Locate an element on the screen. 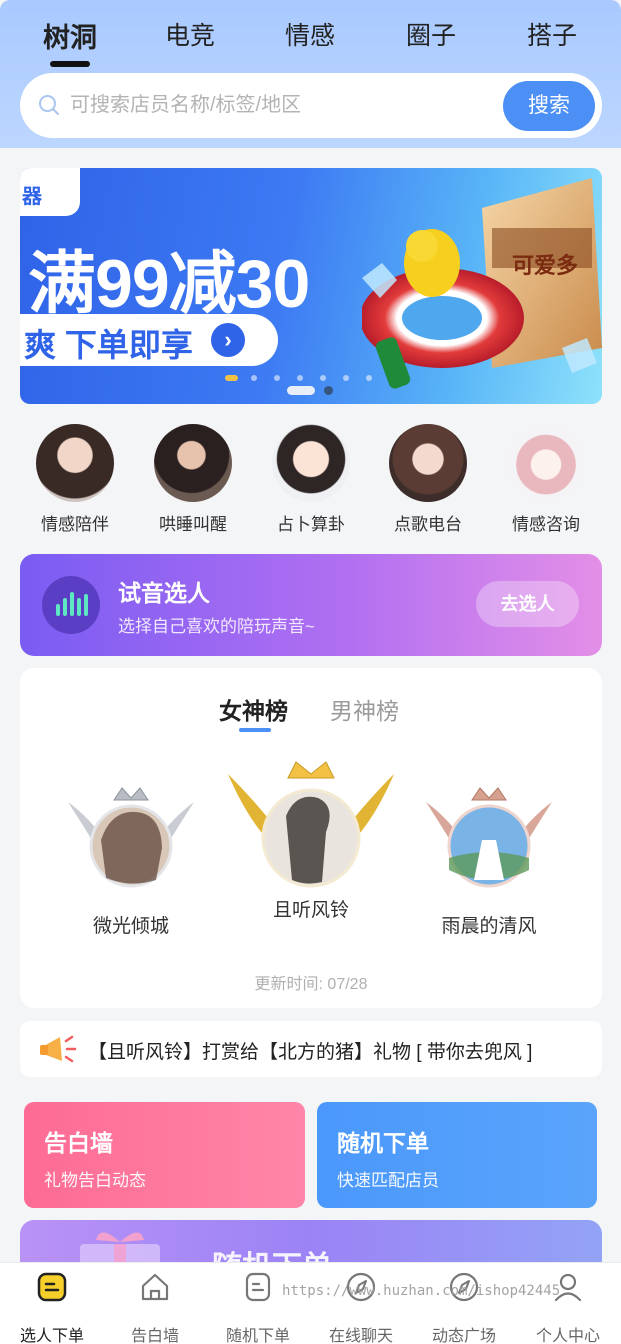 This screenshot has height=1344, width=621. notice-text: 【且听风铃】打赏给【北方的猪】礼物 [ 带你去兜风 ] is located at coordinates (310, 1052).